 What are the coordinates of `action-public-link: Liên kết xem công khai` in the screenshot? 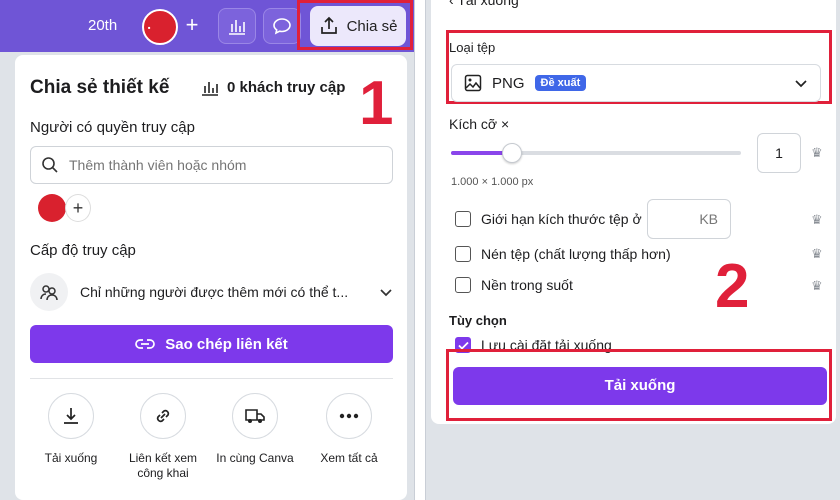 It's located at (163, 437).